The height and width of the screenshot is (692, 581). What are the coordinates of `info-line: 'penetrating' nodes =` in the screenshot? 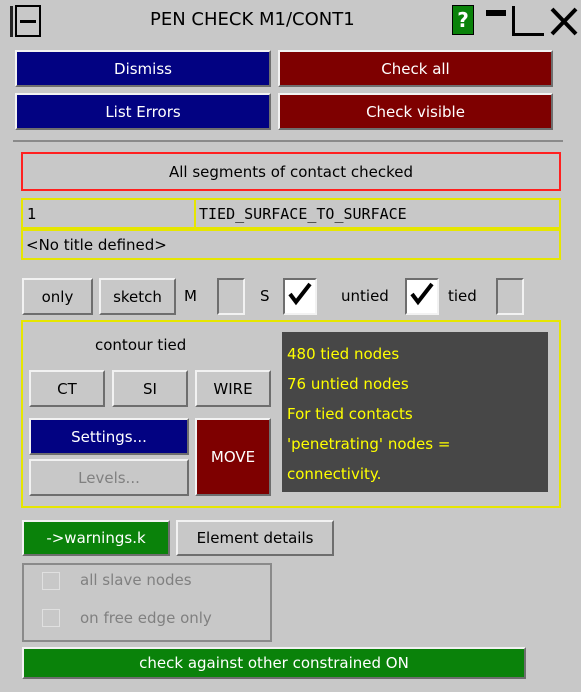 It's located at (369, 444).